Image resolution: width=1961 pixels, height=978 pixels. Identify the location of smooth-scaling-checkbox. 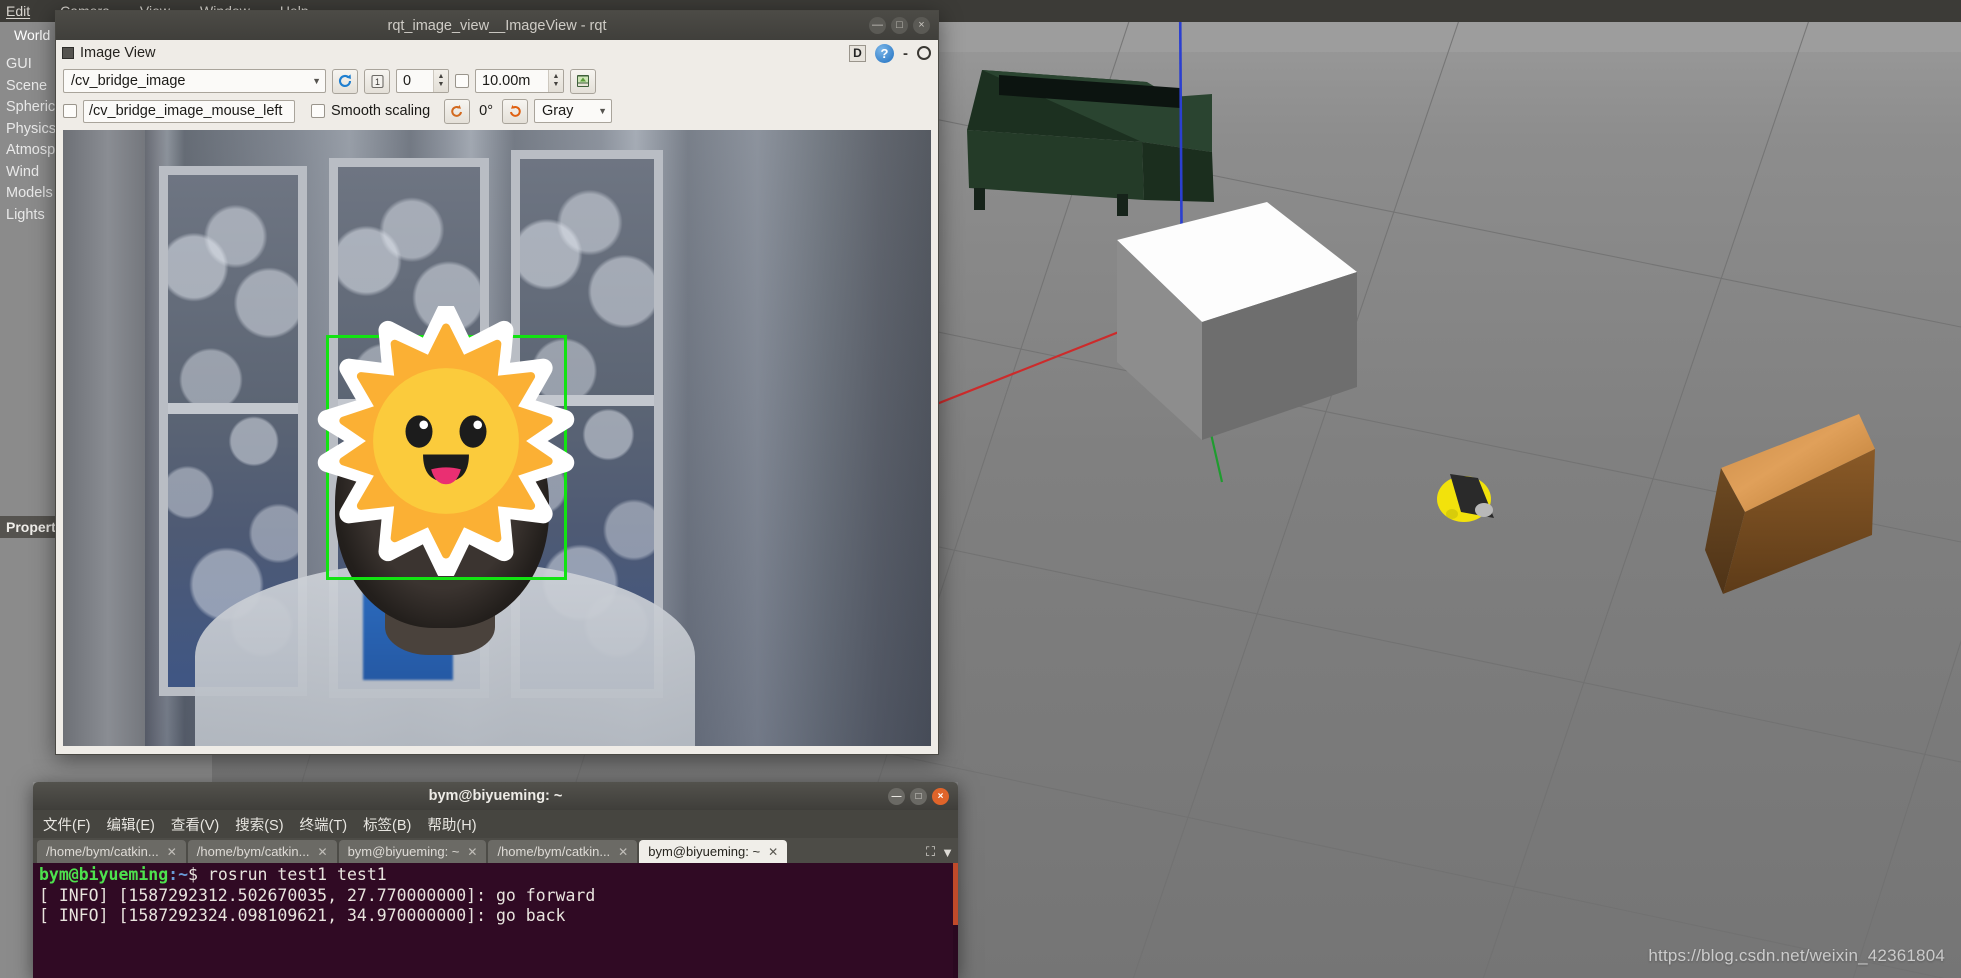
(318, 111).